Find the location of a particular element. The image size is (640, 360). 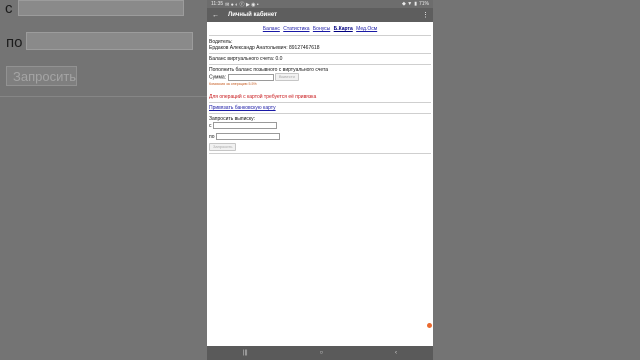

tab-bar: Баланс Статистика Бонусы Б.Карта Мед.Осм is located at coordinates (320, 30).